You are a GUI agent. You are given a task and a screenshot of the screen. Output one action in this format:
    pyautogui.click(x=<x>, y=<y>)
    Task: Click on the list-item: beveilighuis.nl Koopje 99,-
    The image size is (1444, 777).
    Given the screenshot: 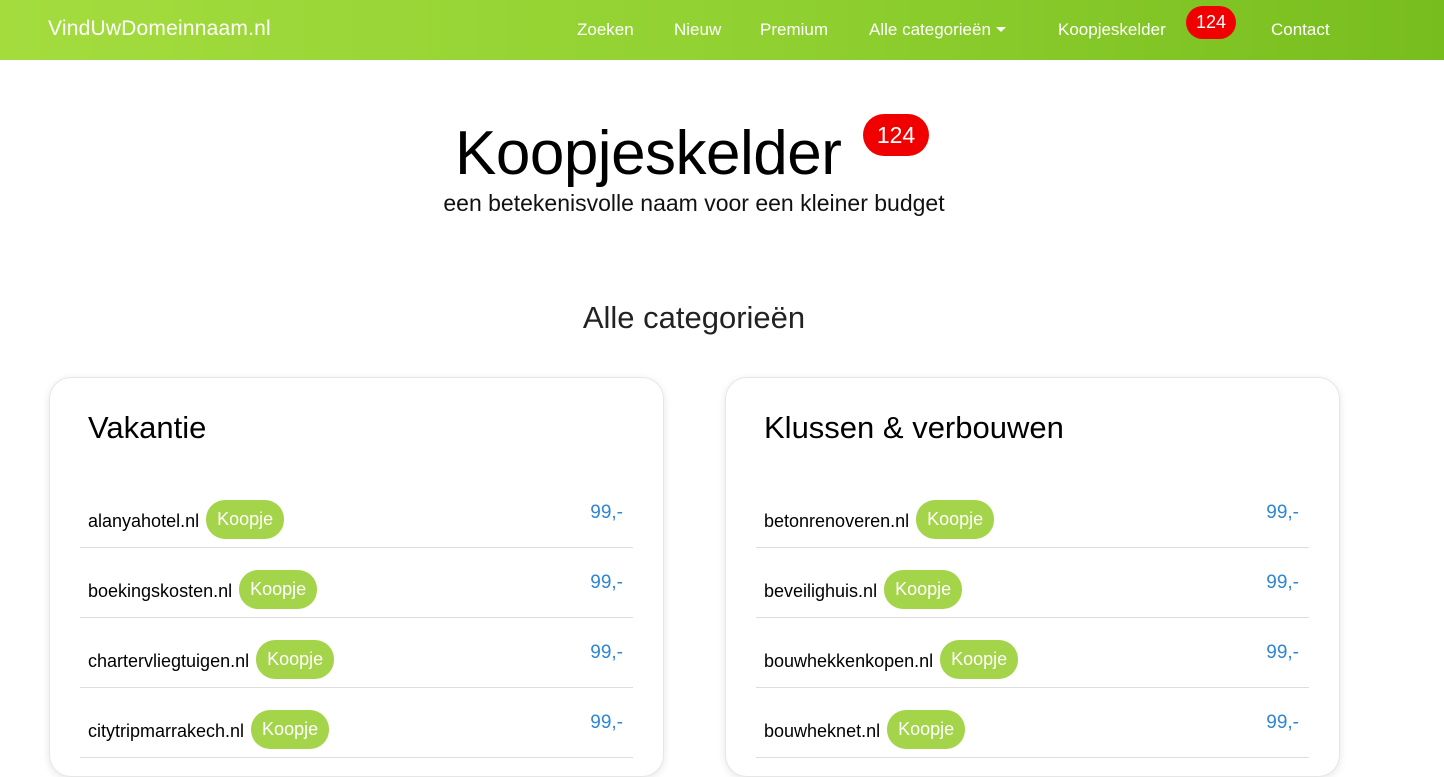 What is the action you would take?
    pyautogui.click(x=1032, y=583)
    